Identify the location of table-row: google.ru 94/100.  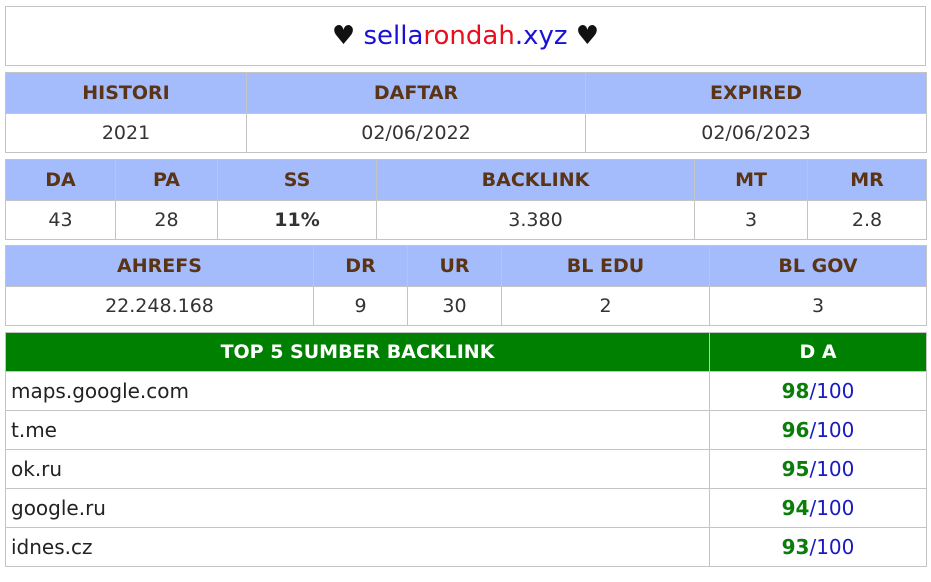
(466, 508).